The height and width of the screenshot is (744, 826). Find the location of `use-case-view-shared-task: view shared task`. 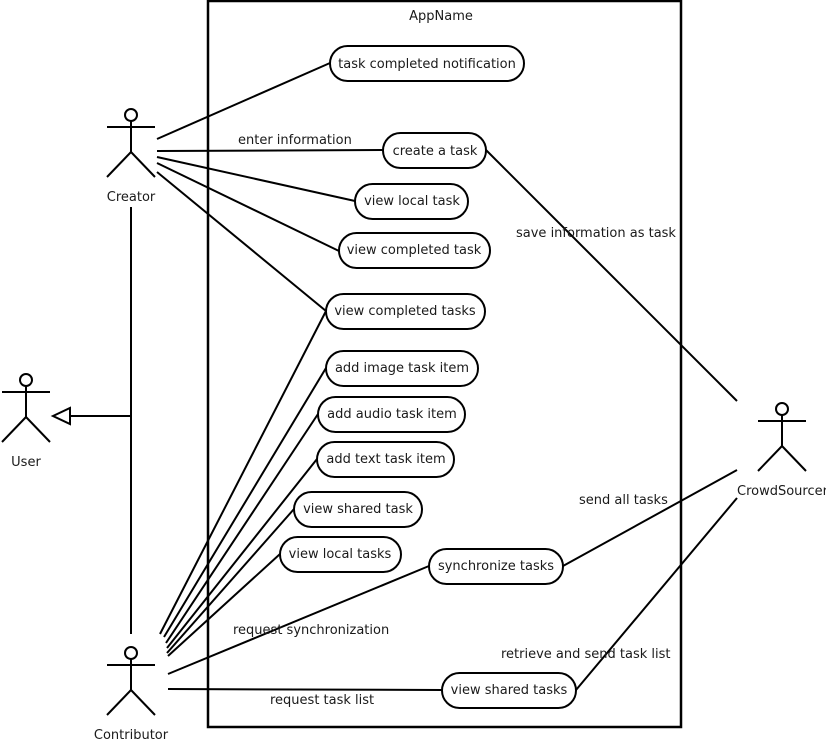

use-case-view-shared-task: view shared task is located at coordinates (358, 509).